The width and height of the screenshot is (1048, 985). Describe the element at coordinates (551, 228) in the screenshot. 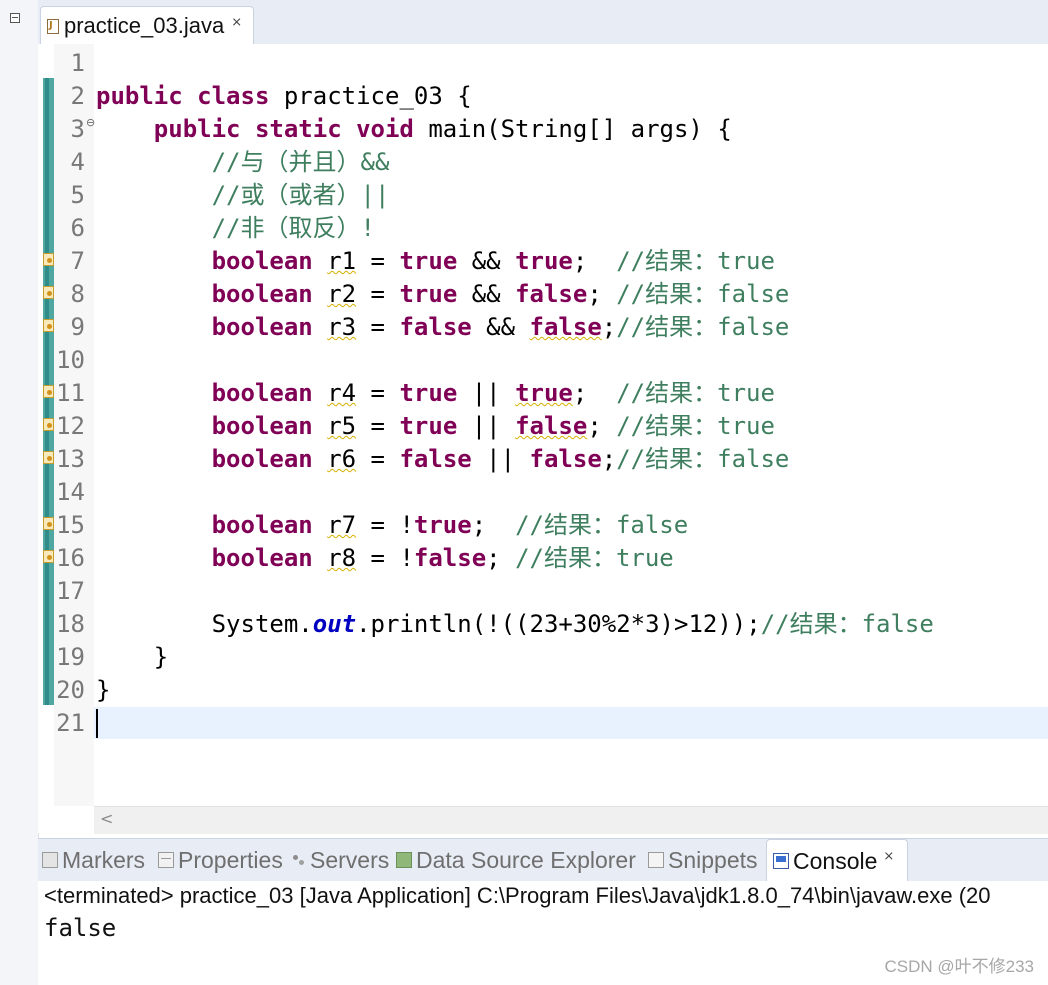

I see `code-line: 6 //非（取反）!` at that location.